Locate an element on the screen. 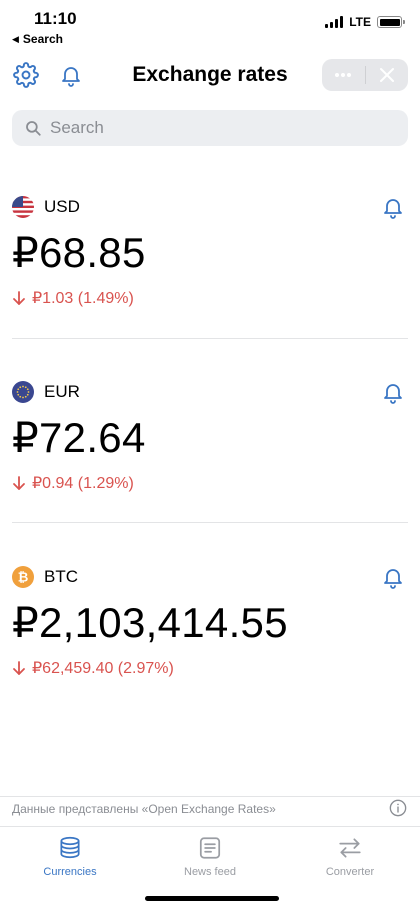 This screenshot has height=909, width=420. tab-currencies: Currencies is located at coordinates (70, 858).